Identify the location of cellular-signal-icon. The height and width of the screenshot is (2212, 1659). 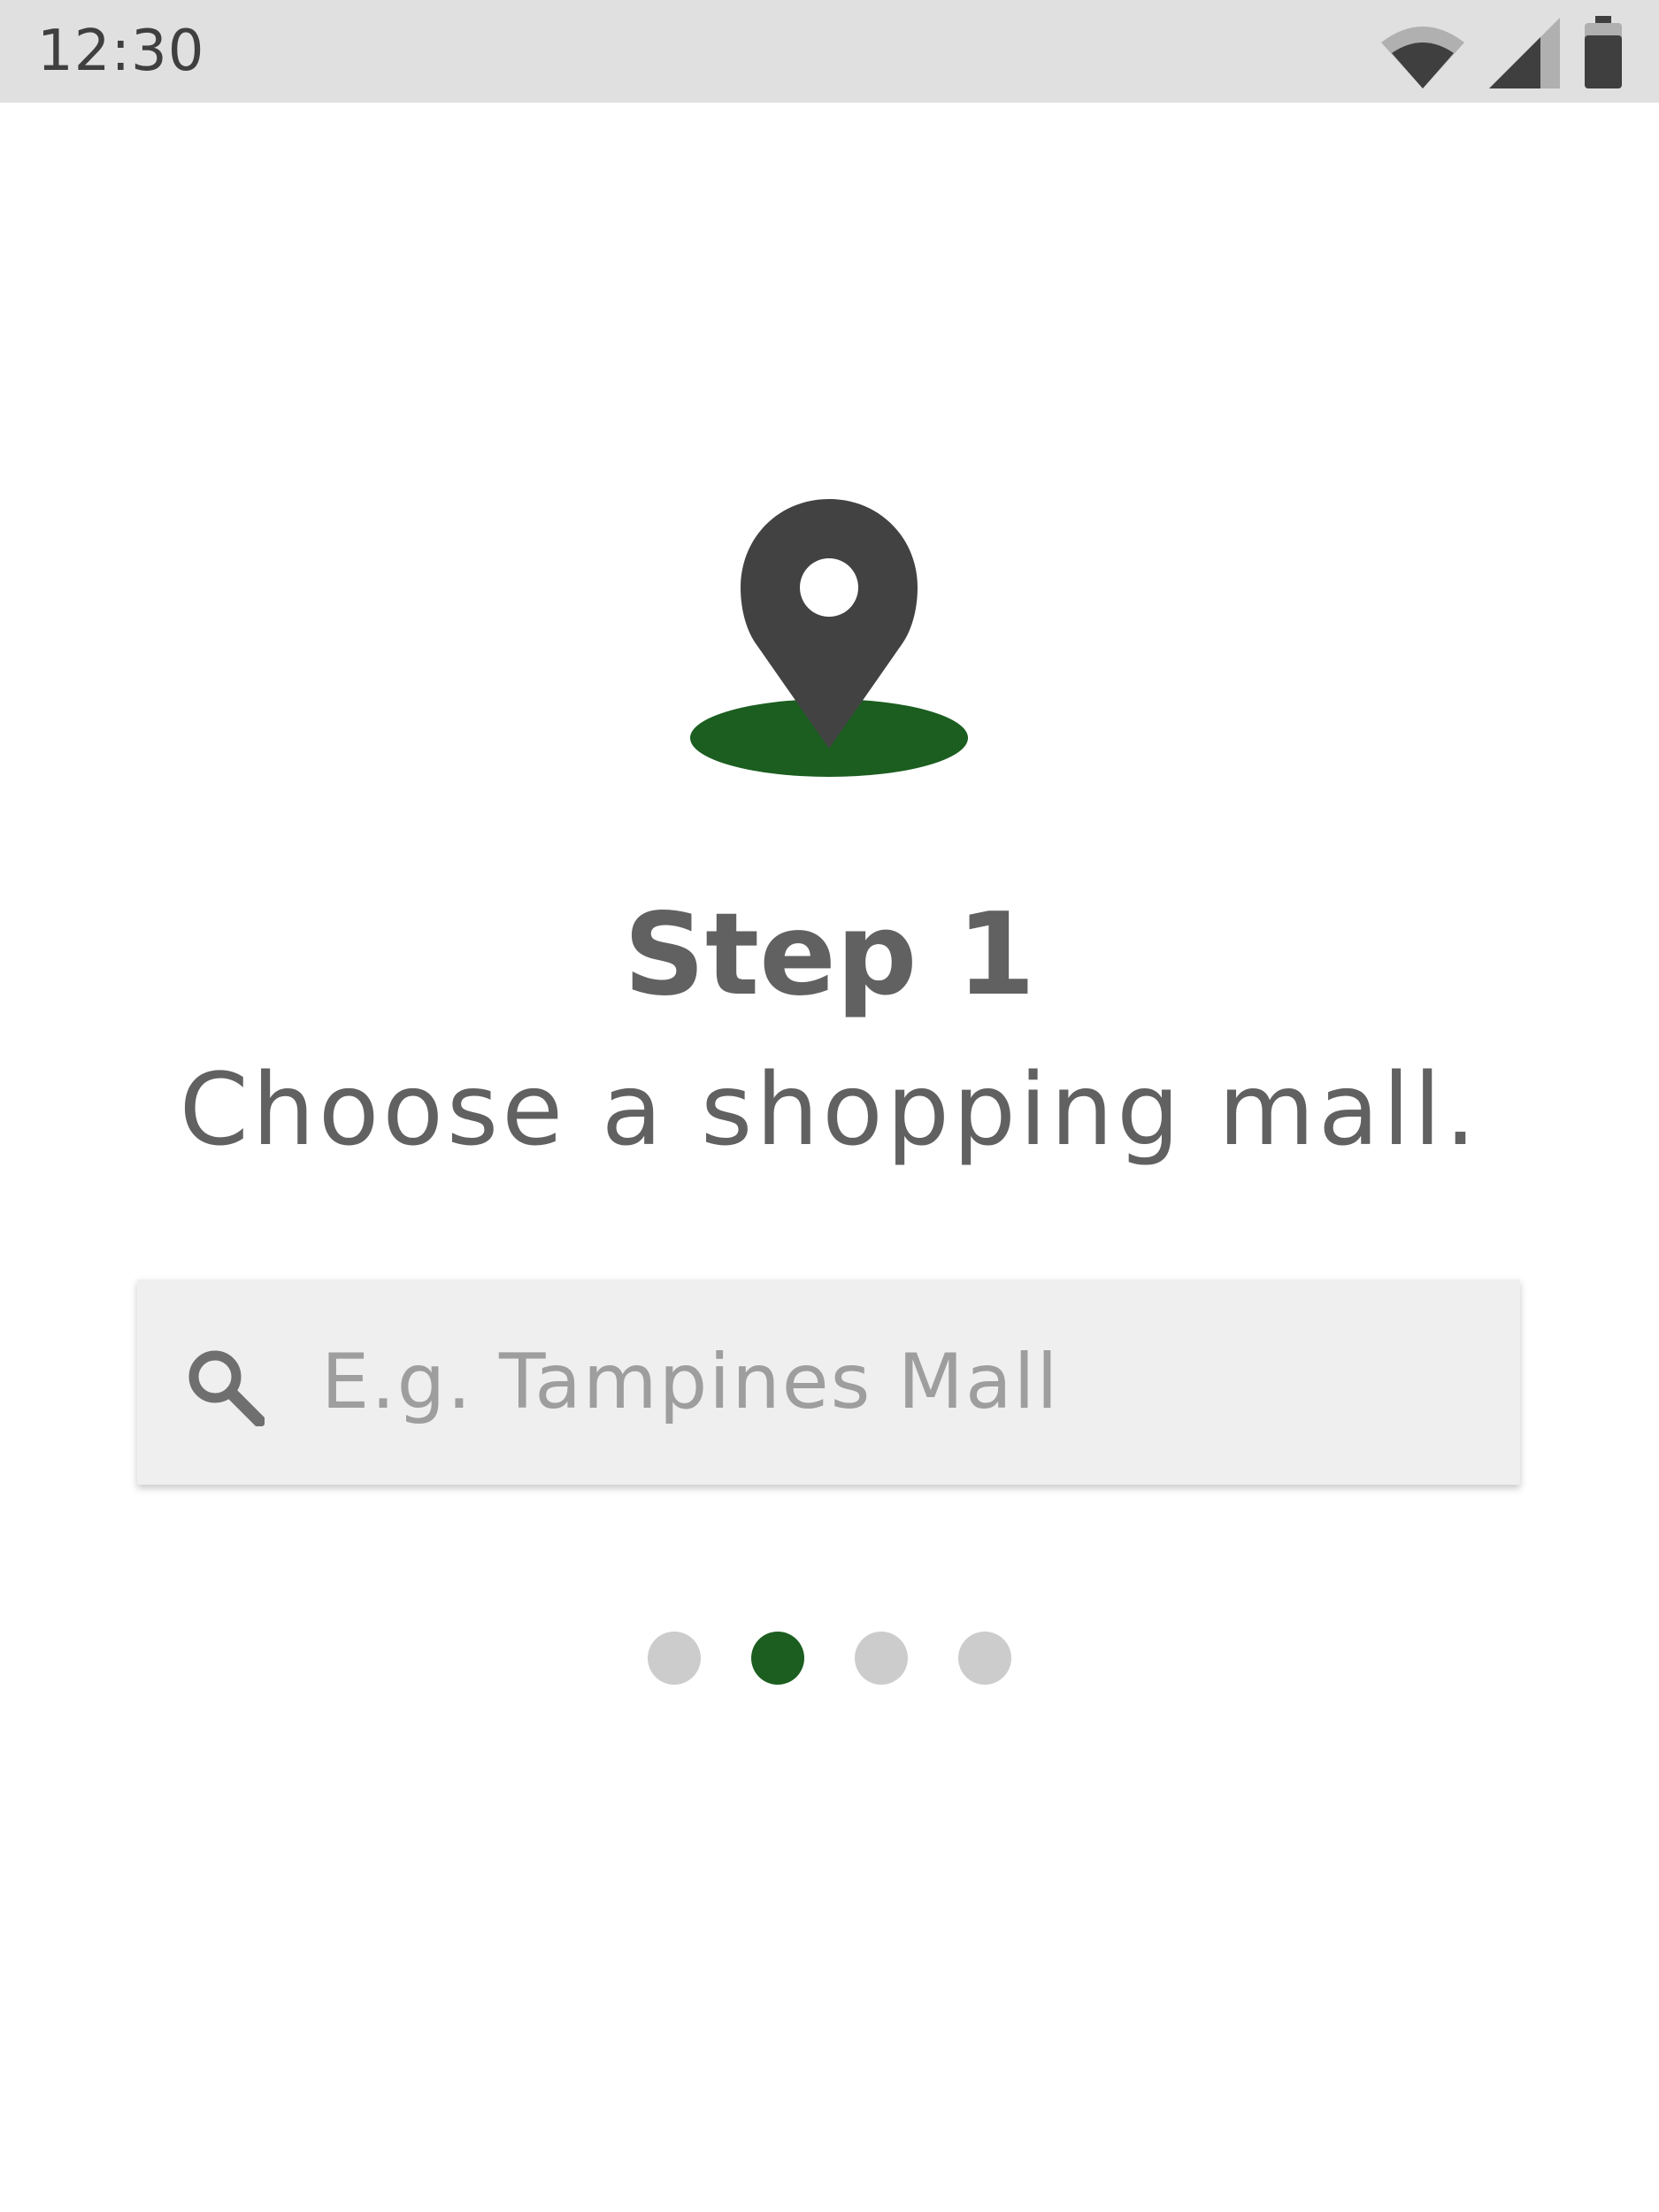
(1525, 53).